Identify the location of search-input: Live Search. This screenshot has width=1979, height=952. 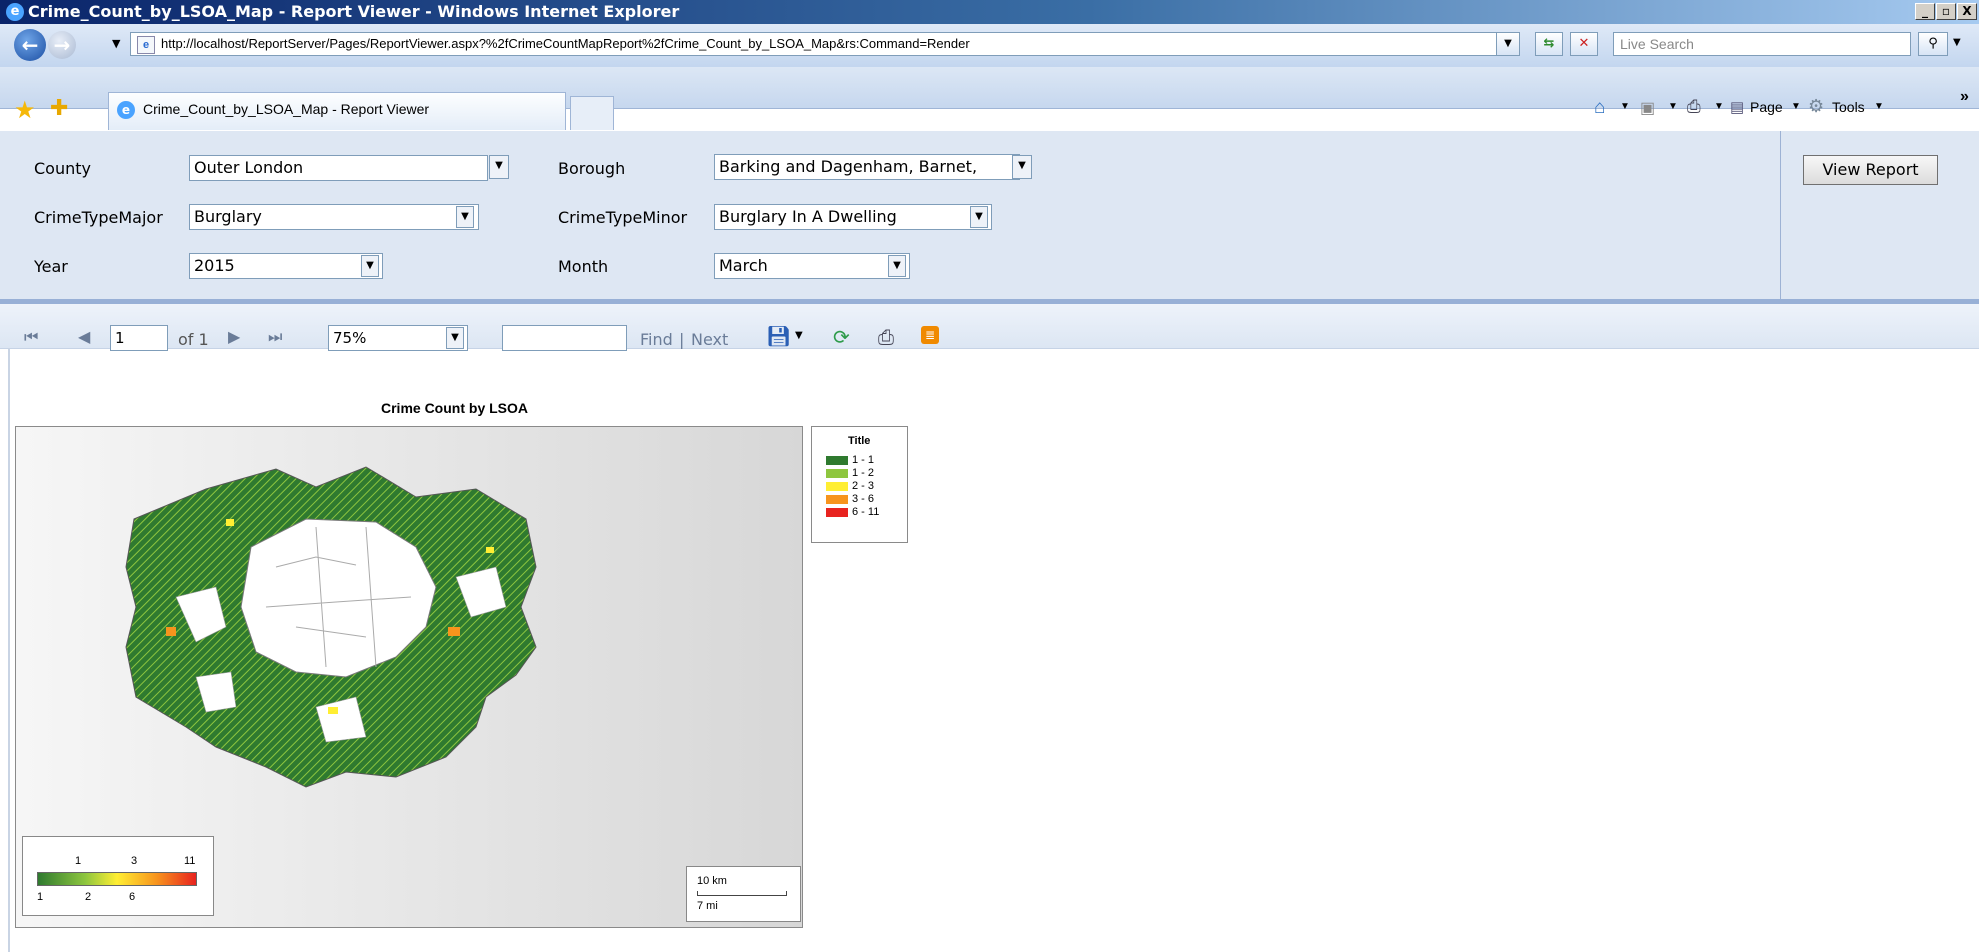
(1762, 44).